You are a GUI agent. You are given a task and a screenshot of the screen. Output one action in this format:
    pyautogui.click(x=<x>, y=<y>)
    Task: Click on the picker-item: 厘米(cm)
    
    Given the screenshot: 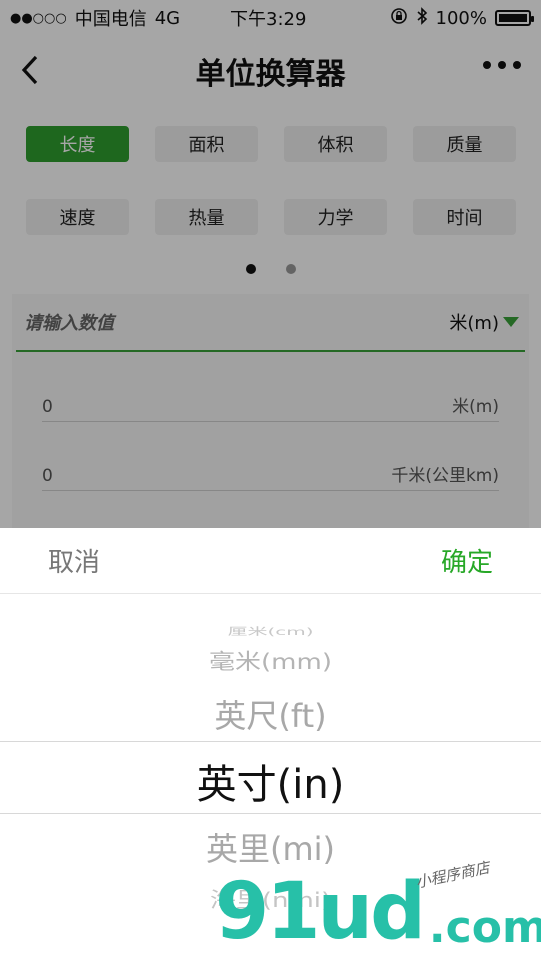 What is the action you would take?
    pyautogui.click(x=270, y=630)
    